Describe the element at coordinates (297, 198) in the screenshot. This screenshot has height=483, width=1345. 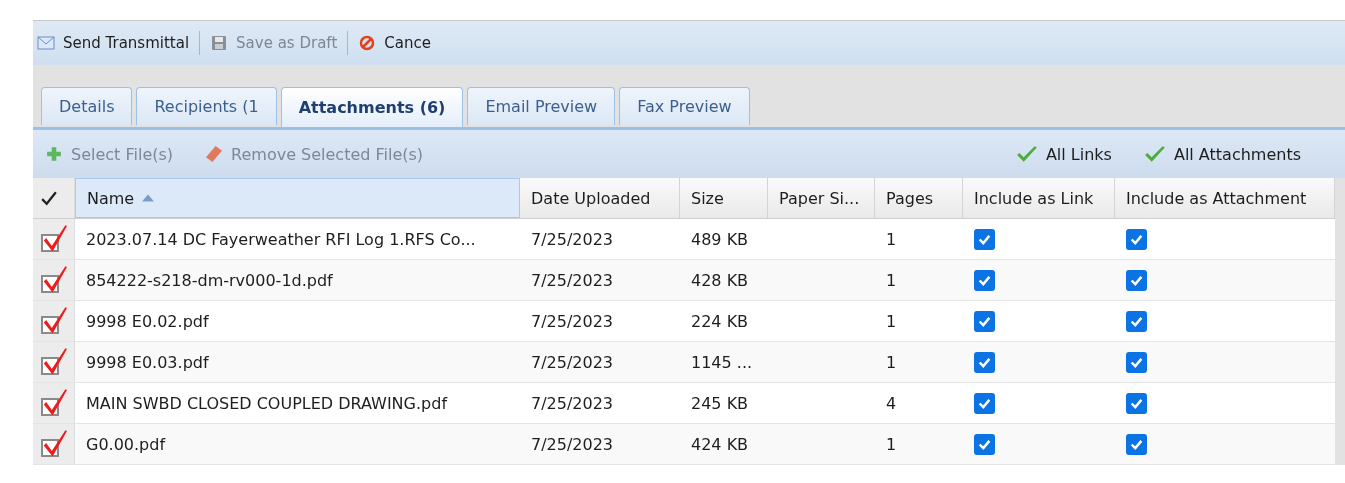
I see `column-header: Name` at that location.